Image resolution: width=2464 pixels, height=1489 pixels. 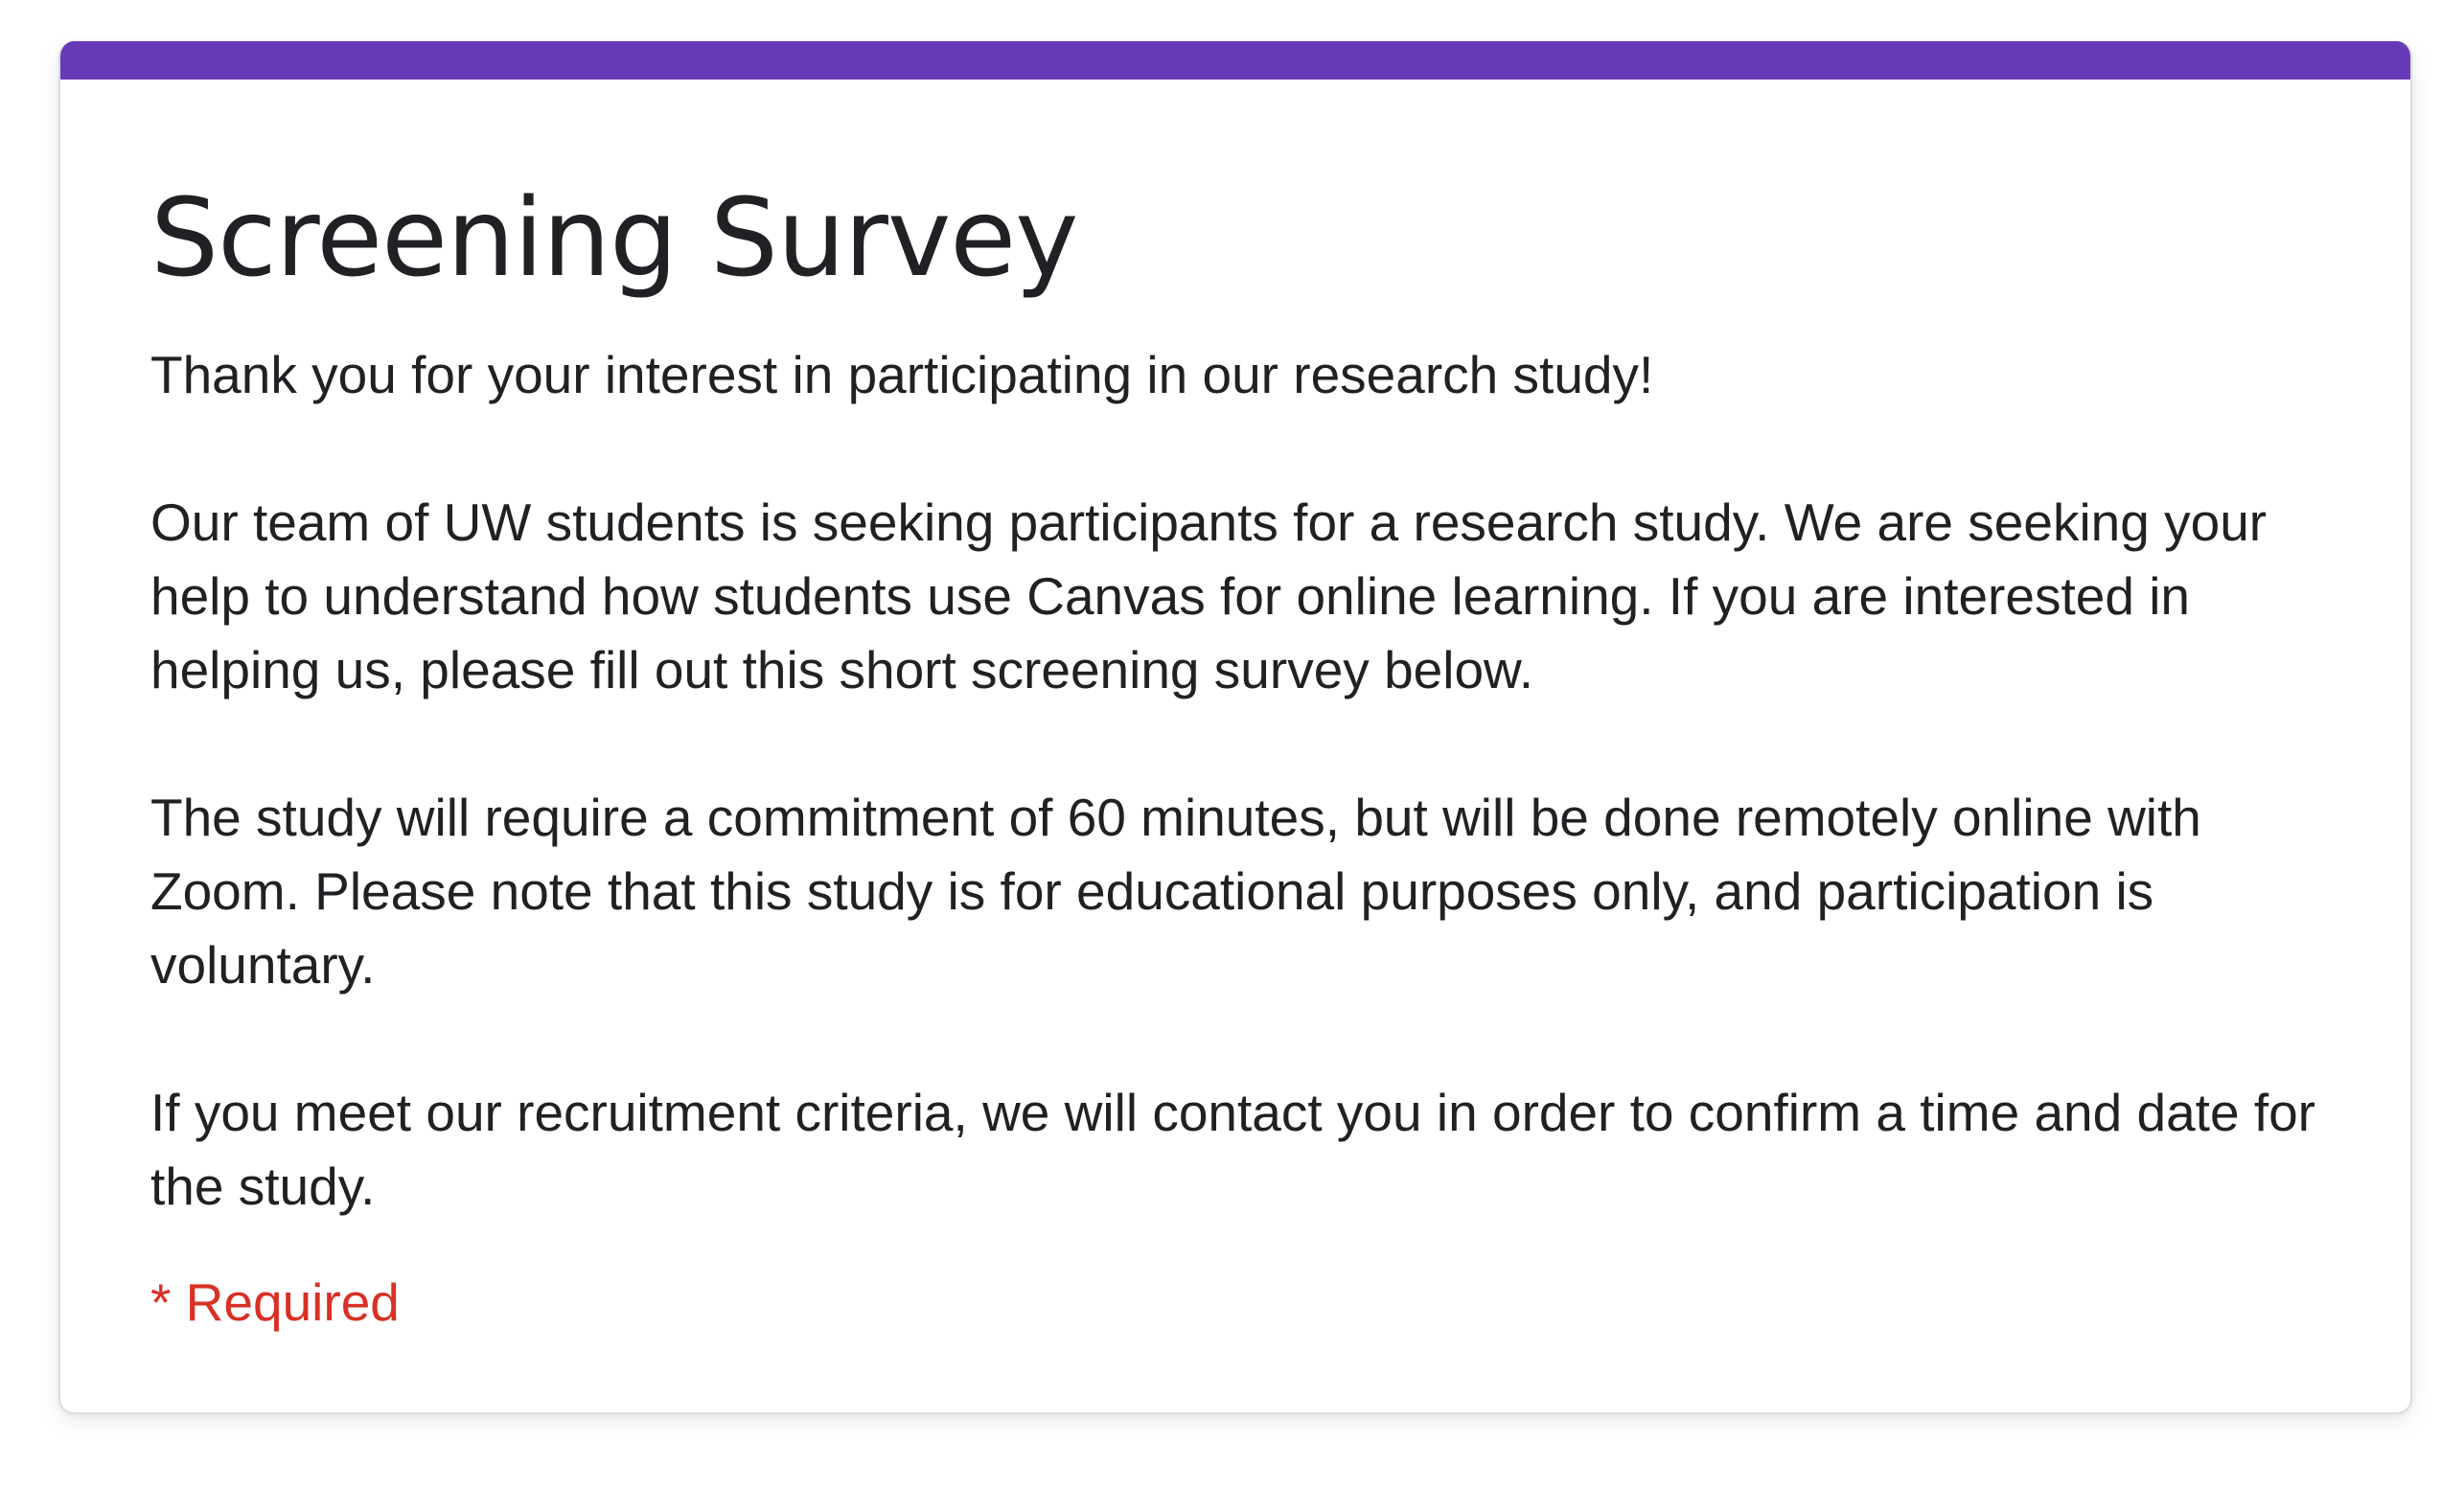 What do you see at coordinates (614, 239) in the screenshot?
I see `form-title: Screening Survey` at bounding box center [614, 239].